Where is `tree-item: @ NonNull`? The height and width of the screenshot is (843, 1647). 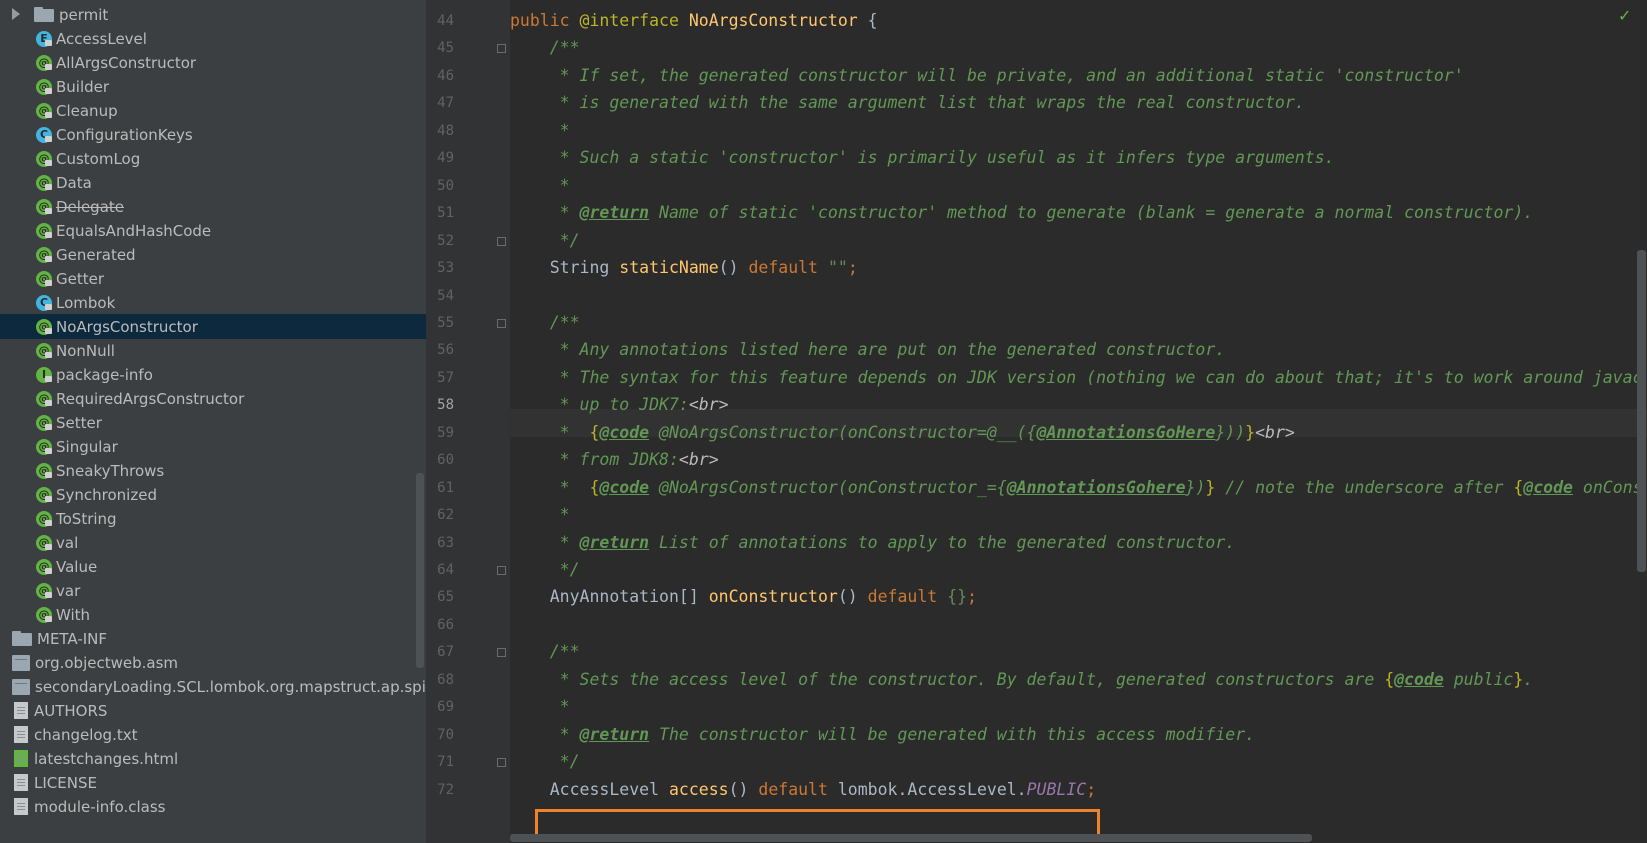 tree-item: @ NonNull is located at coordinates (213, 350).